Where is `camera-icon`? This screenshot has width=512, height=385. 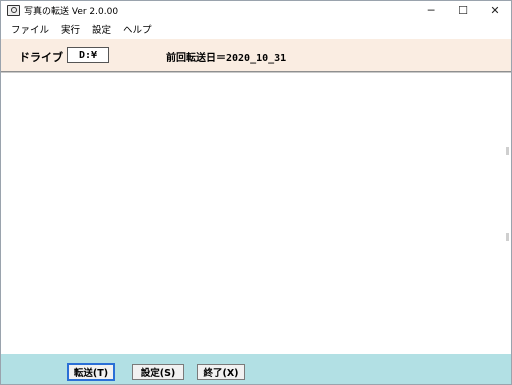 camera-icon is located at coordinates (13, 10).